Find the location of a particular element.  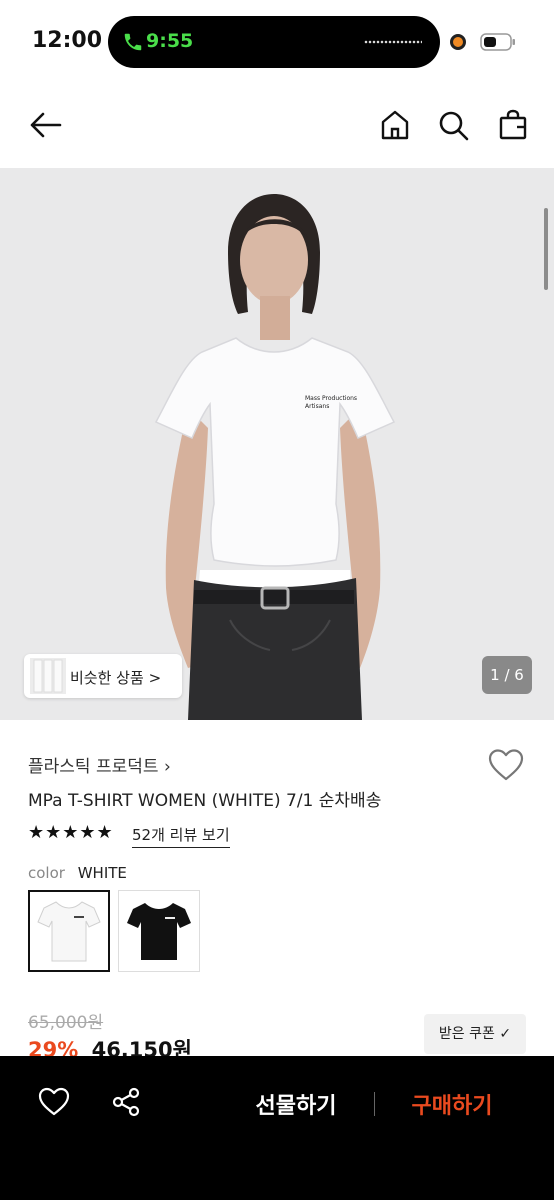

product-title: MPa T-SHIRT WOMEN (WHITE) 7/1 순차배송 is located at coordinates (205, 801).